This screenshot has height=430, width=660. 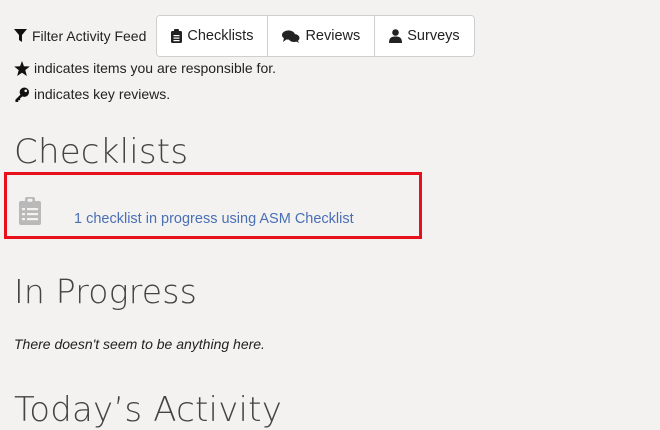 I want to click on filter-bar: Filter Activity Feed Checklists Reviews, so click(x=244, y=36).